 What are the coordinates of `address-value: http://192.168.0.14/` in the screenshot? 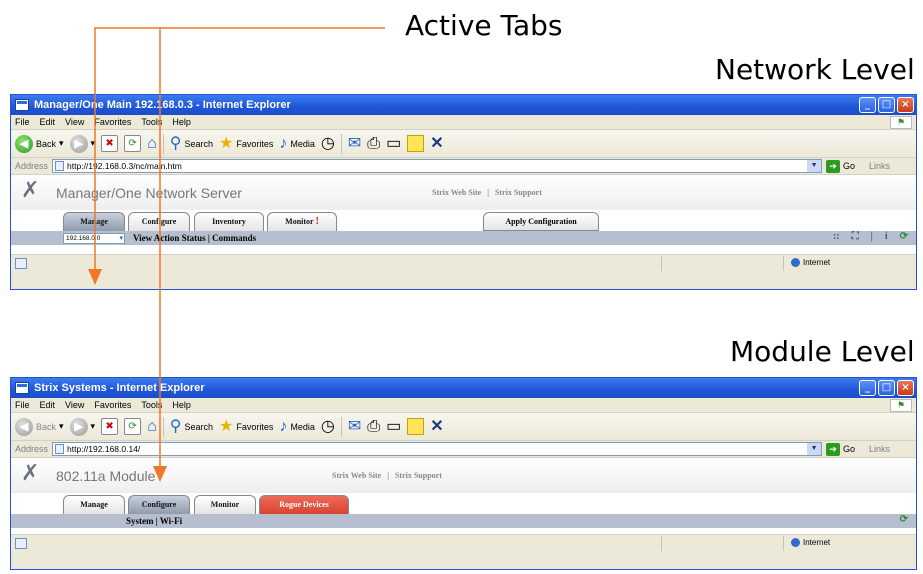 It's located at (104, 449).